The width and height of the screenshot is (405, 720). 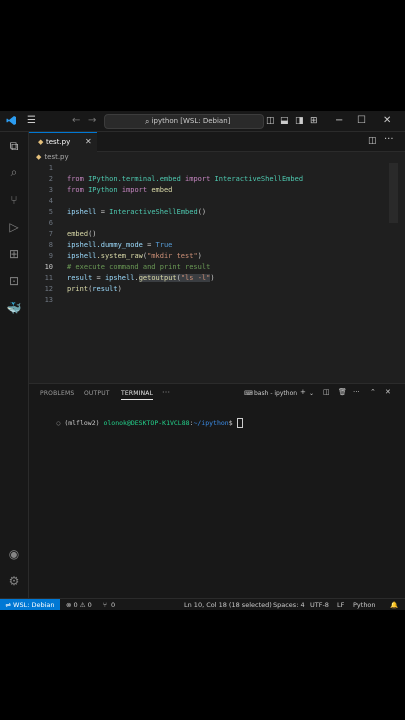 I want to click on panel-more-actions-icon: ···, so click(x=356, y=392).